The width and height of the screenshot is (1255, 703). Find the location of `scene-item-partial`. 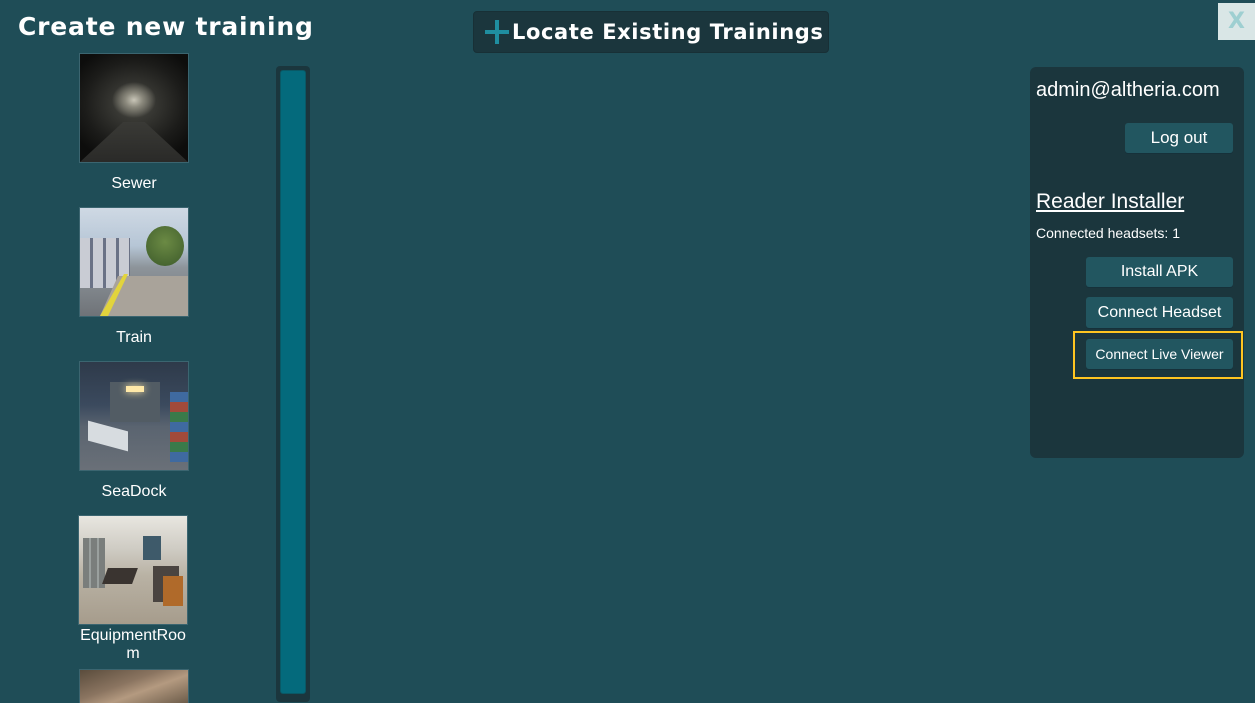

scene-item-partial is located at coordinates (134, 686).